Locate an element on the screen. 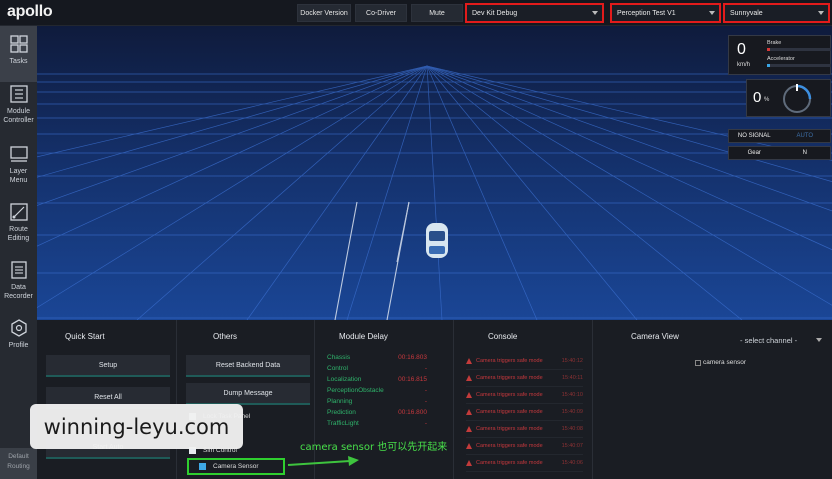 The width and height of the screenshot is (832, 479). sidebar-item-profile: Profile is located at coordinates (18, 338).